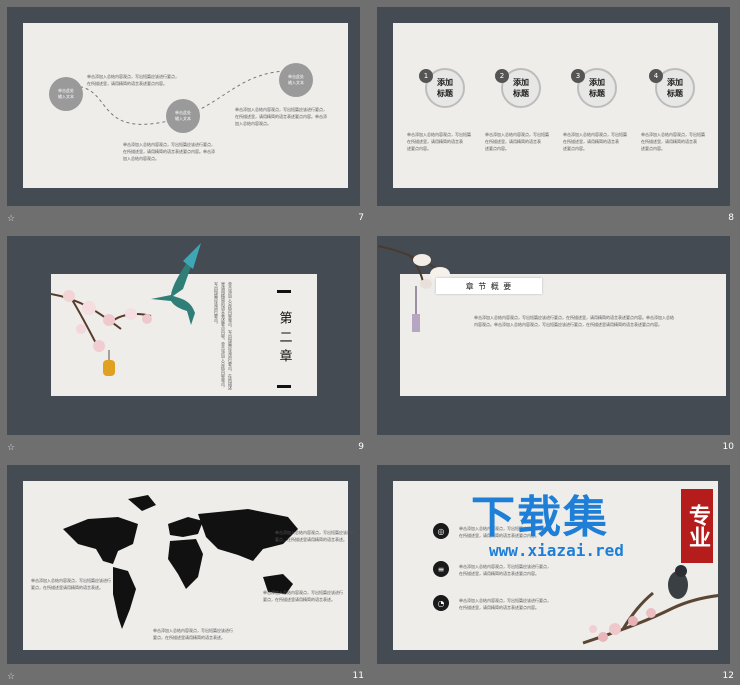 The width and height of the screenshot is (740, 685). What do you see at coordinates (441, 531) in the screenshot?
I see `camera-icon: ◎` at bounding box center [441, 531].